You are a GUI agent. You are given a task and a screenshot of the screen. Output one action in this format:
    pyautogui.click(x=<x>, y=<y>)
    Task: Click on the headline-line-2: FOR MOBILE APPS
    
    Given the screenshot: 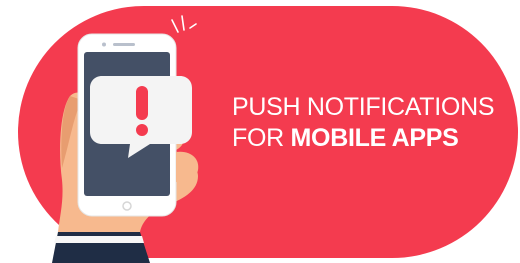 What is the action you would take?
    pyautogui.click(x=376, y=138)
    